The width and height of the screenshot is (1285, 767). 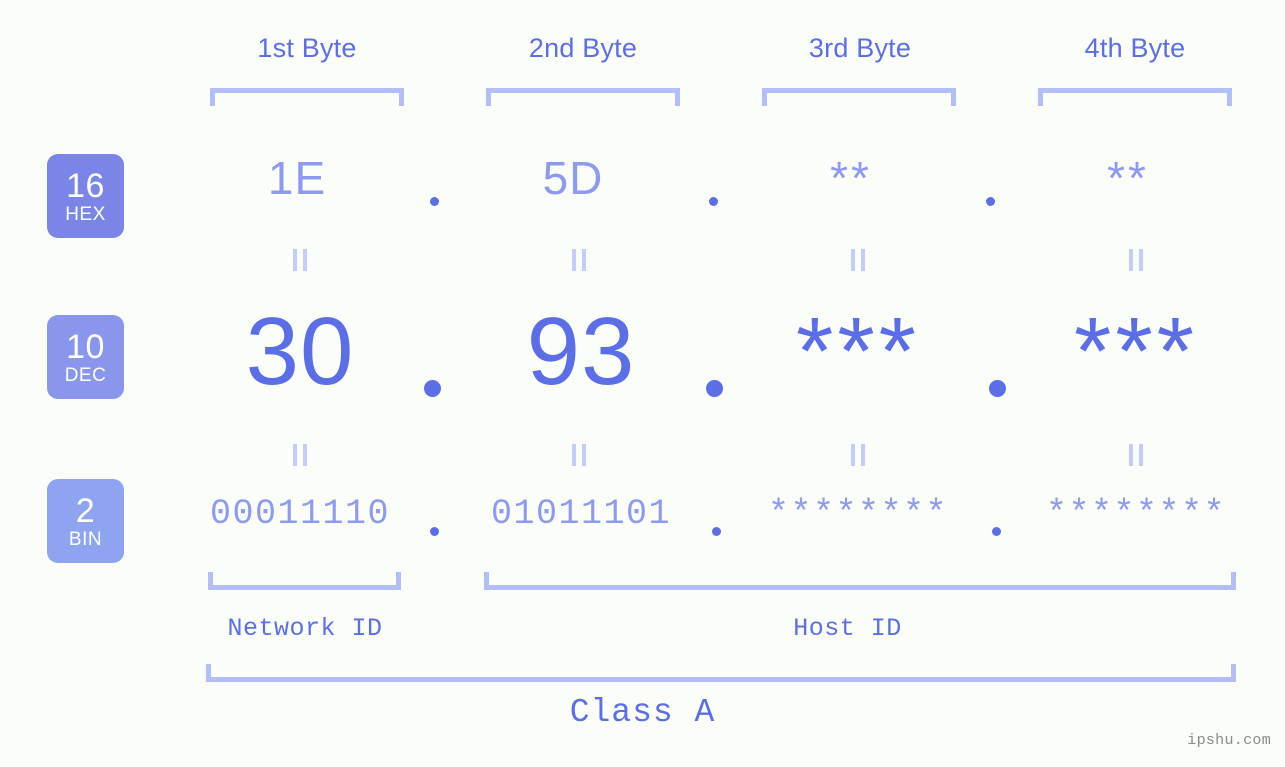 I want to click on bin-byte-4: ********, so click(x=1136, y=514).